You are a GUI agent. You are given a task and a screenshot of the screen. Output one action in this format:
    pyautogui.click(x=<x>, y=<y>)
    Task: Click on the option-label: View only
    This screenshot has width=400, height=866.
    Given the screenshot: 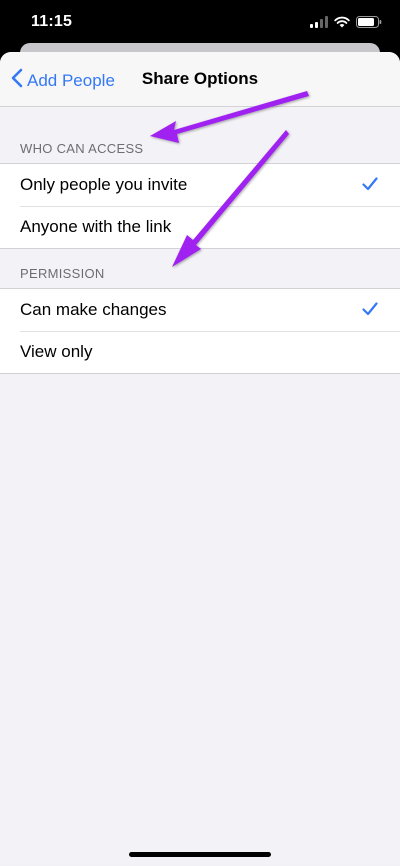 What is the action you would take?
    pyautogui.click(x=56, y=351)
    